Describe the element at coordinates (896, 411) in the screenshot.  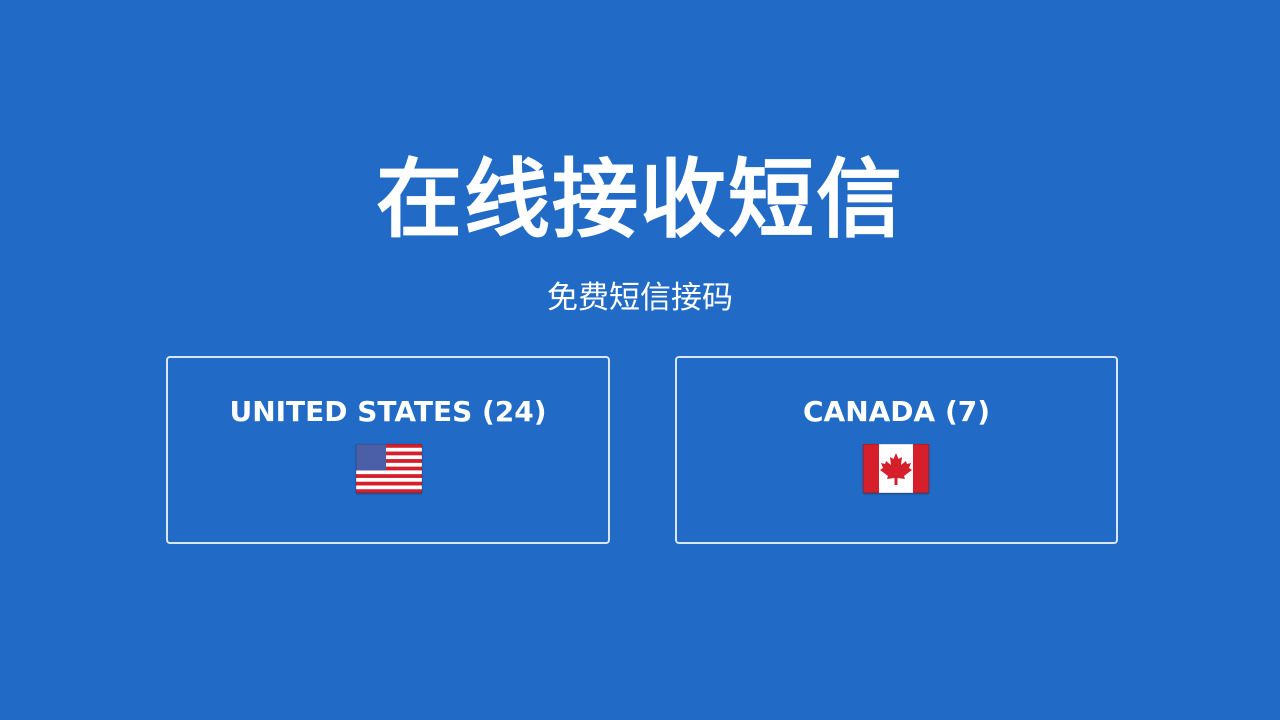
I see `country-label-canada: CANADA (7)` at that location.